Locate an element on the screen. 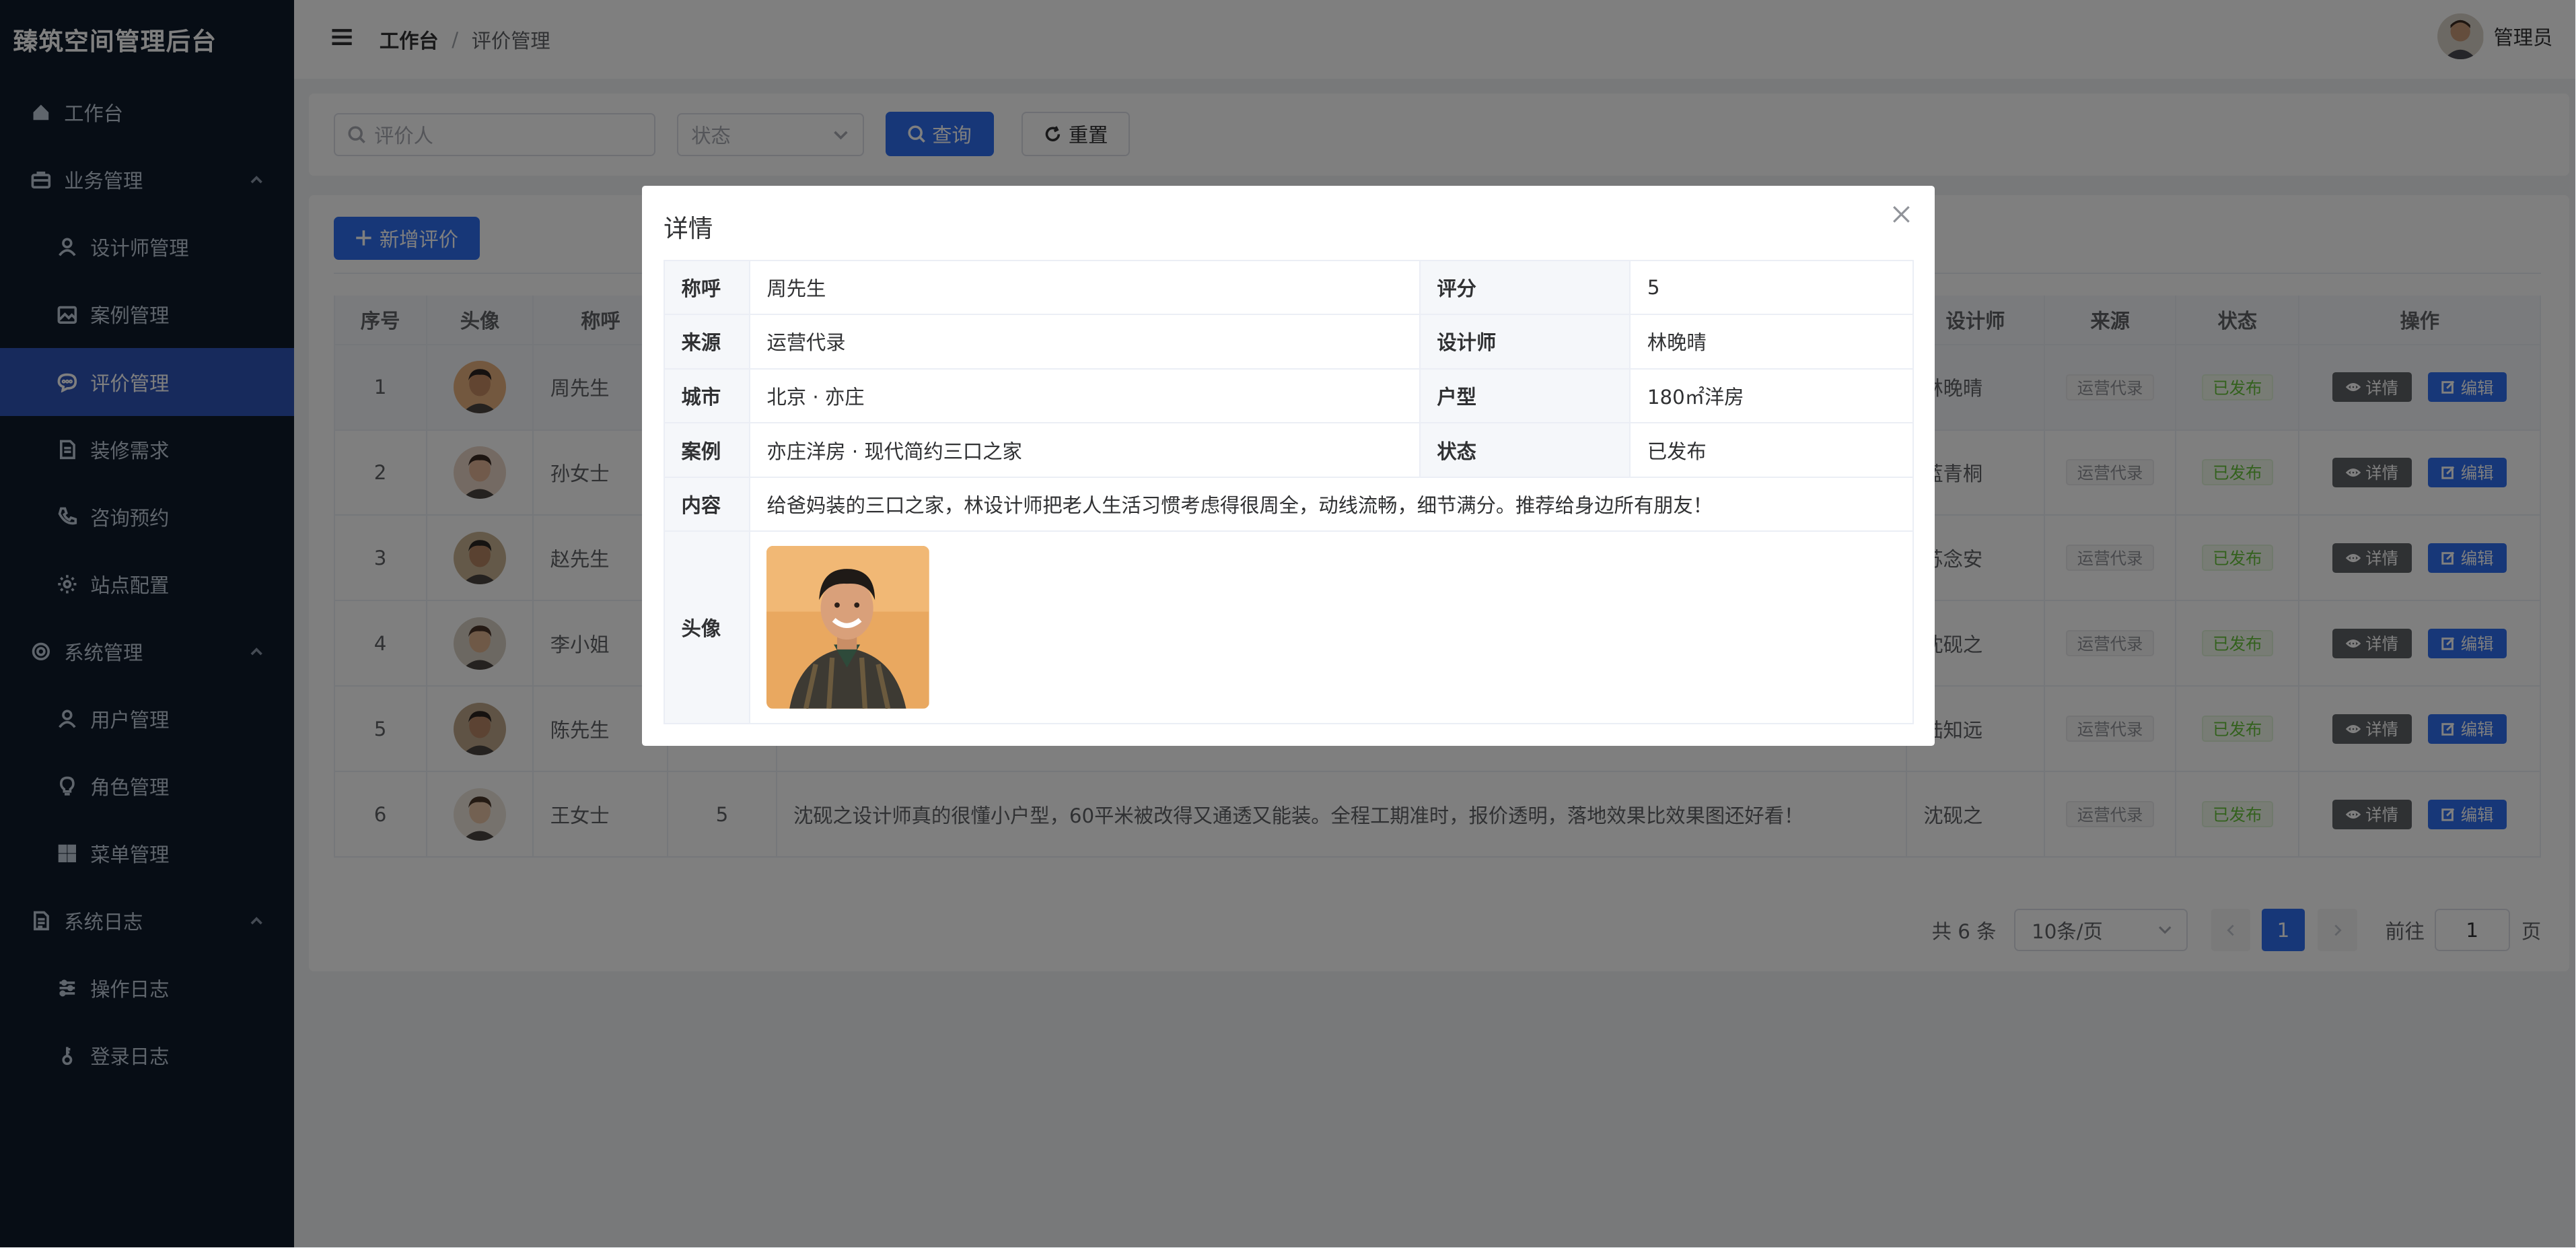 The width and height of the screenshot is (2576, 1248). avatar-photo is located at coordinates (848, 627).